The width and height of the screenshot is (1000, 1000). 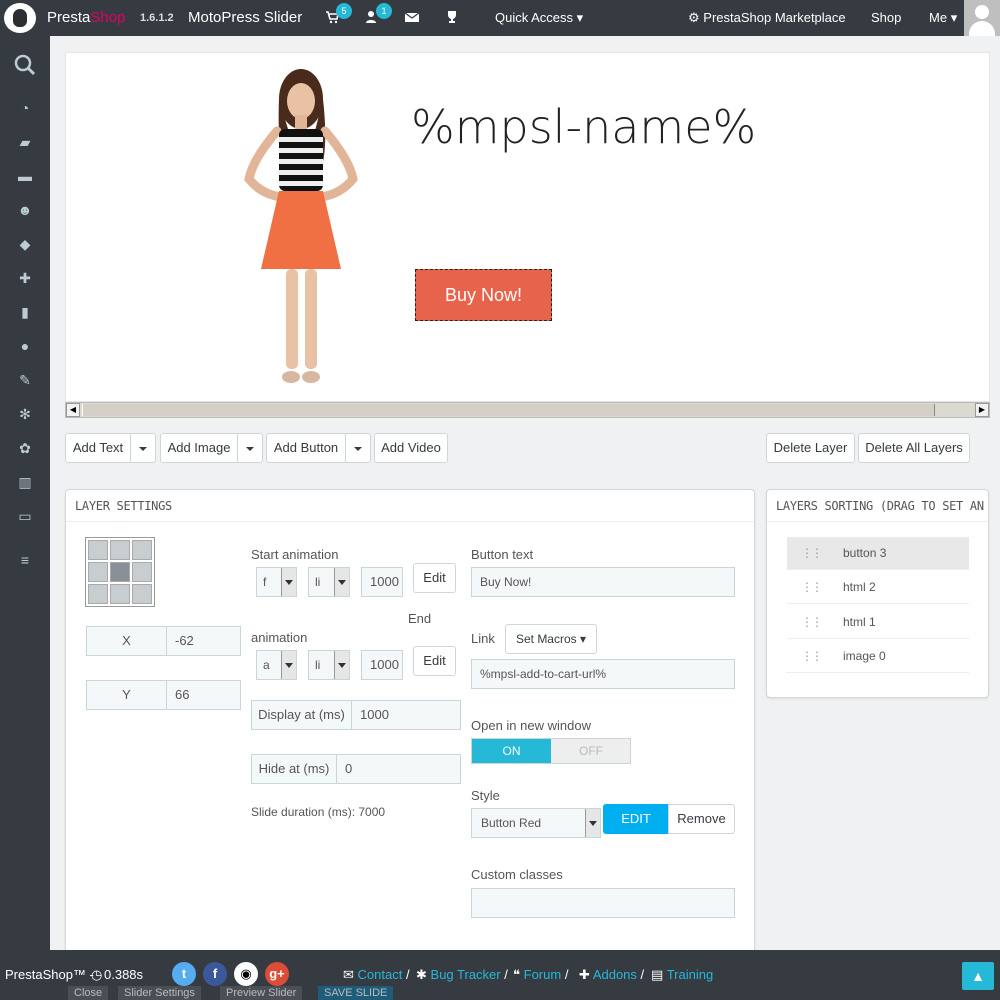 I want to click on add-image-button: Add Image, so click(x=199, y=448).